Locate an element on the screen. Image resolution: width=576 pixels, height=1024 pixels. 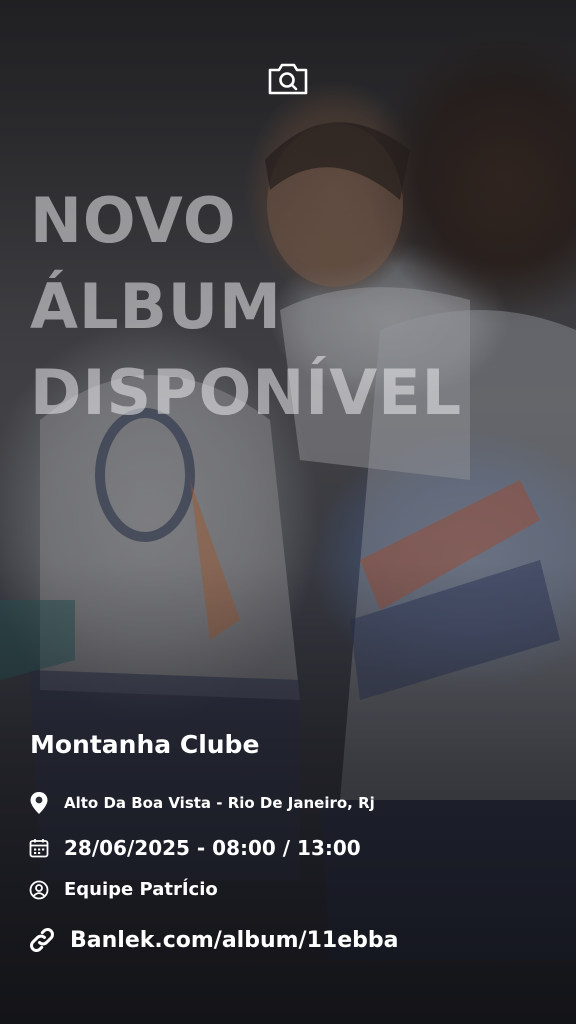
location-row: Alto Da Boa Vista - Rio De Janeiro, Rj is located at coordinates (201, 803).